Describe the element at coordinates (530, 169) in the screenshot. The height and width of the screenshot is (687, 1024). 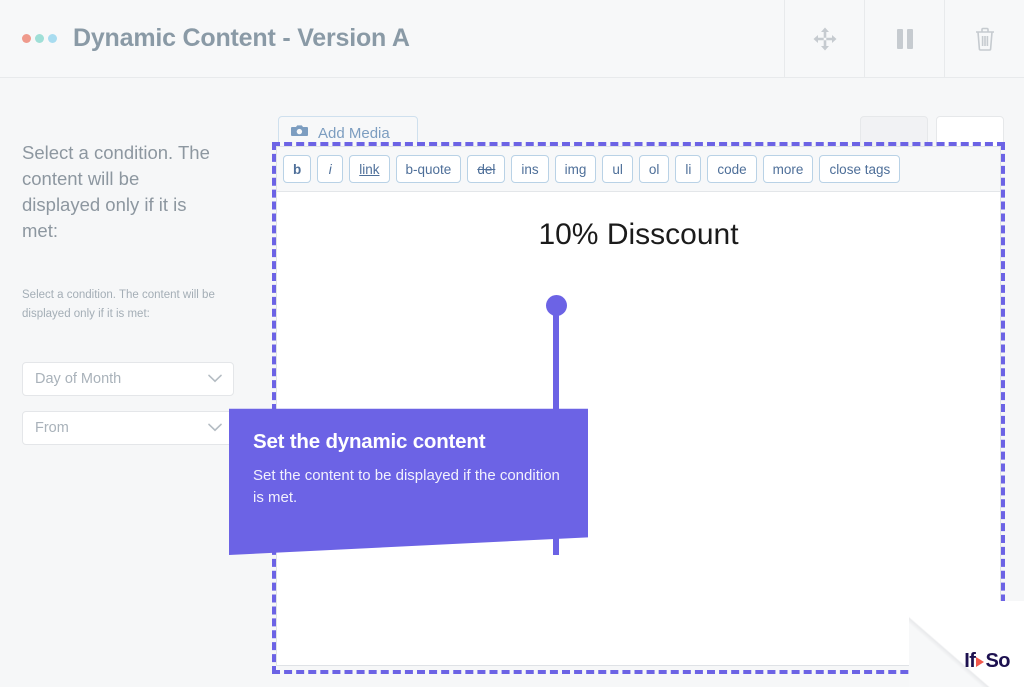
I see `toolbar-button-ins: ins` at that location.